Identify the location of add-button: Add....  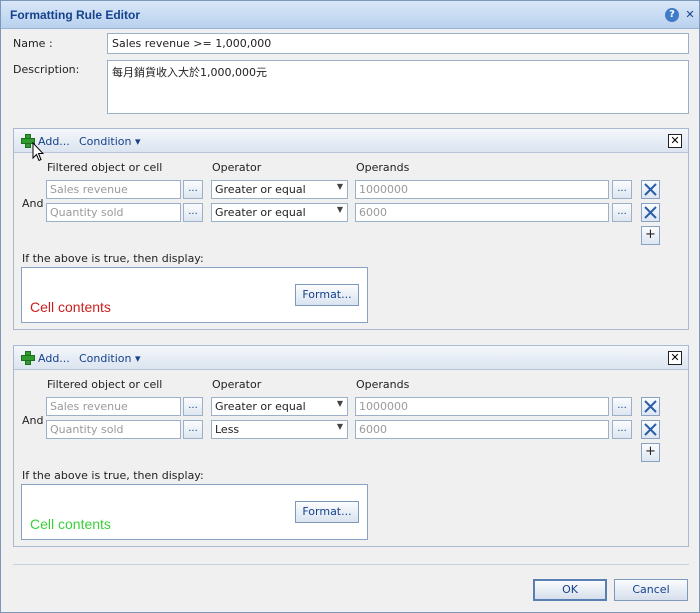
(54, 358).